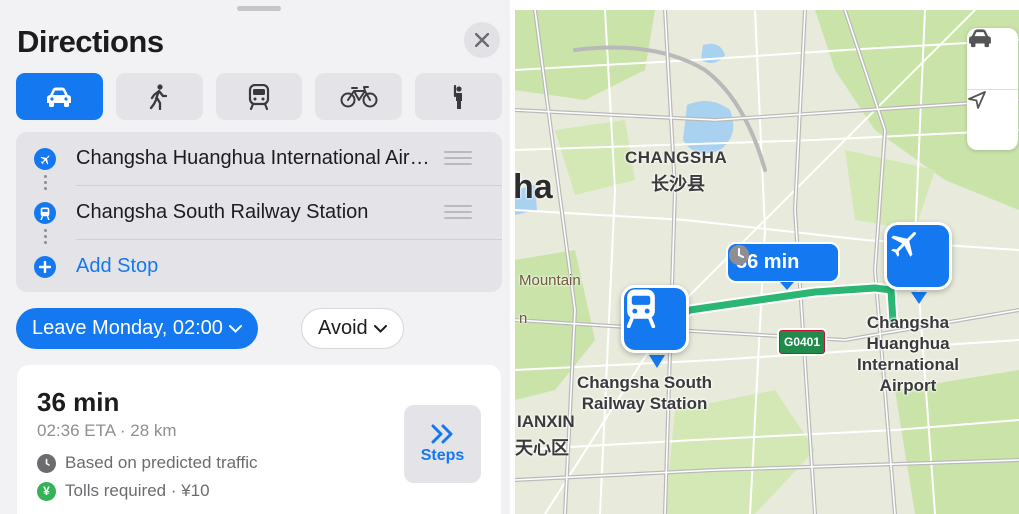 The width and height of the screenshot is (1019, 514). I want to click on tolls-note-text: Tolls required · ¥10, so click(137, 490).